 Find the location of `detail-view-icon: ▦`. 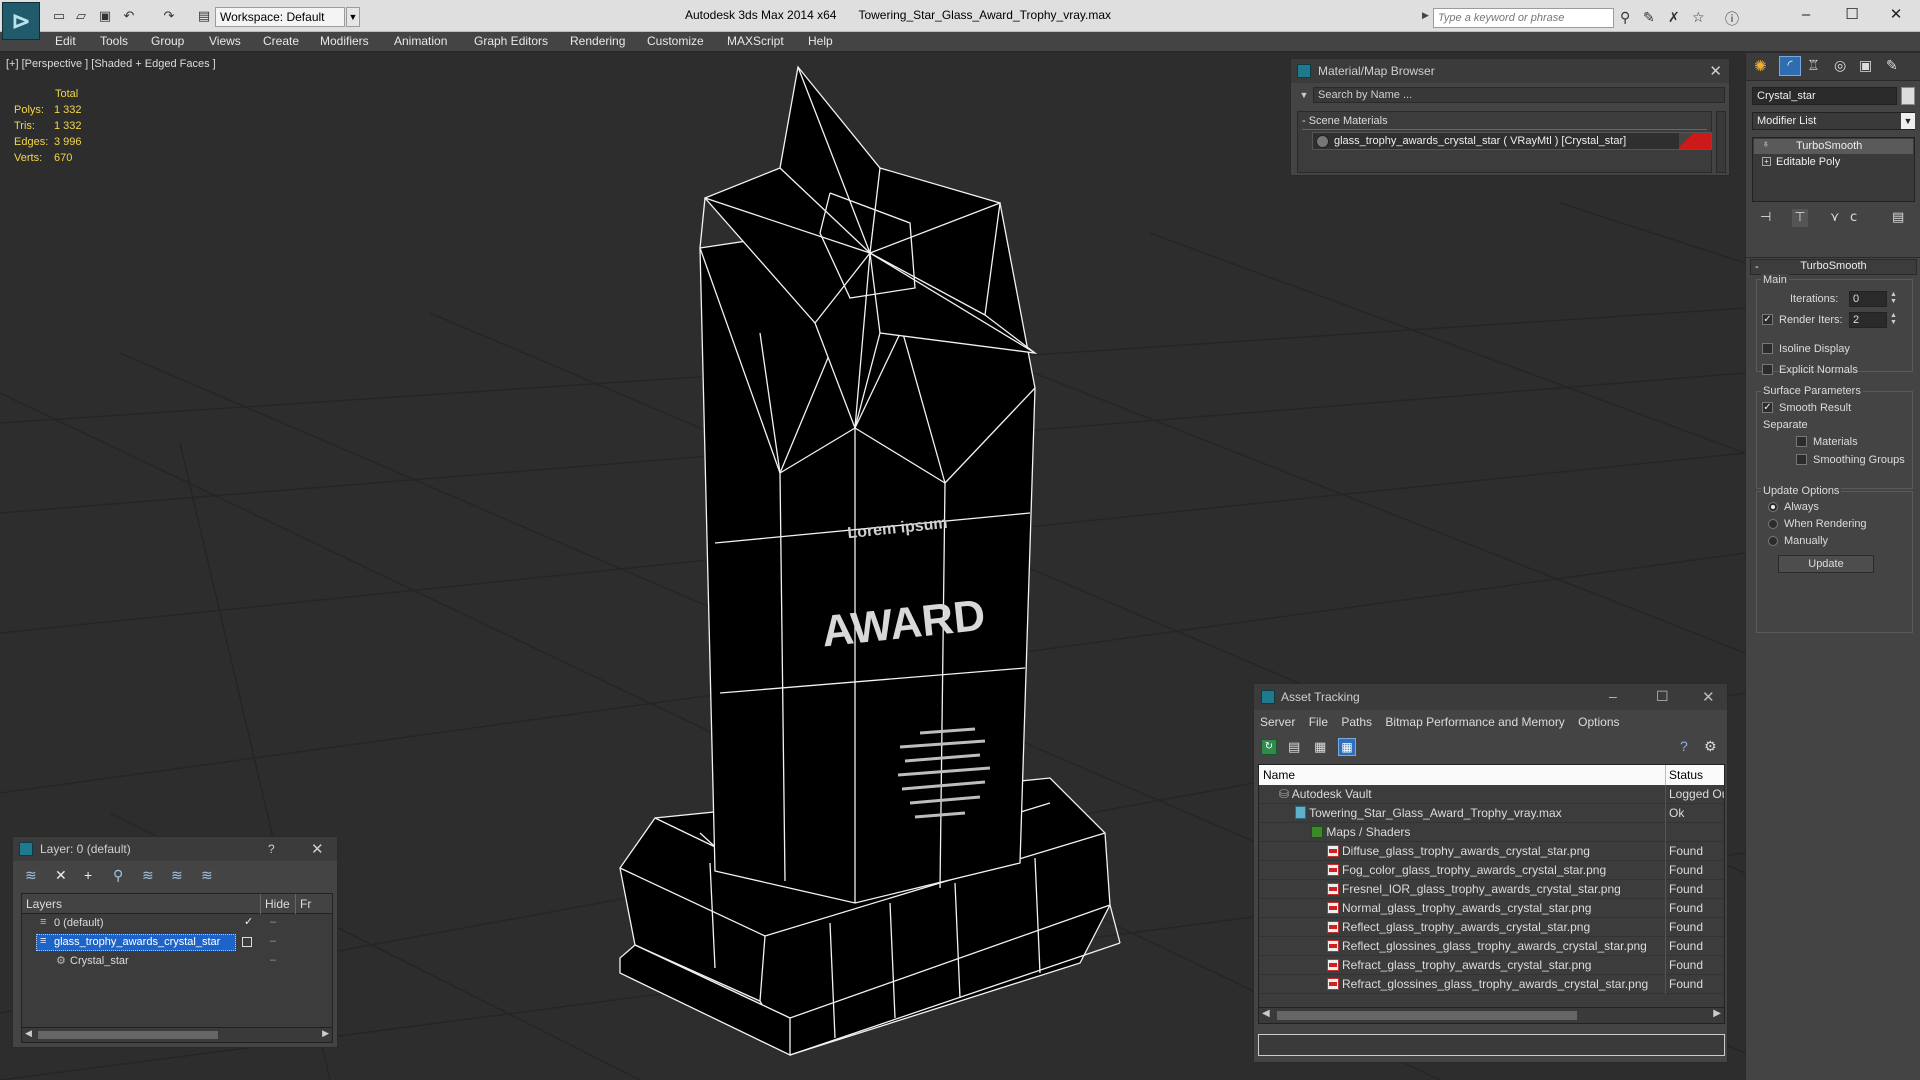

detail-view-icon: ▦ is located at coordinates (1320, 747).